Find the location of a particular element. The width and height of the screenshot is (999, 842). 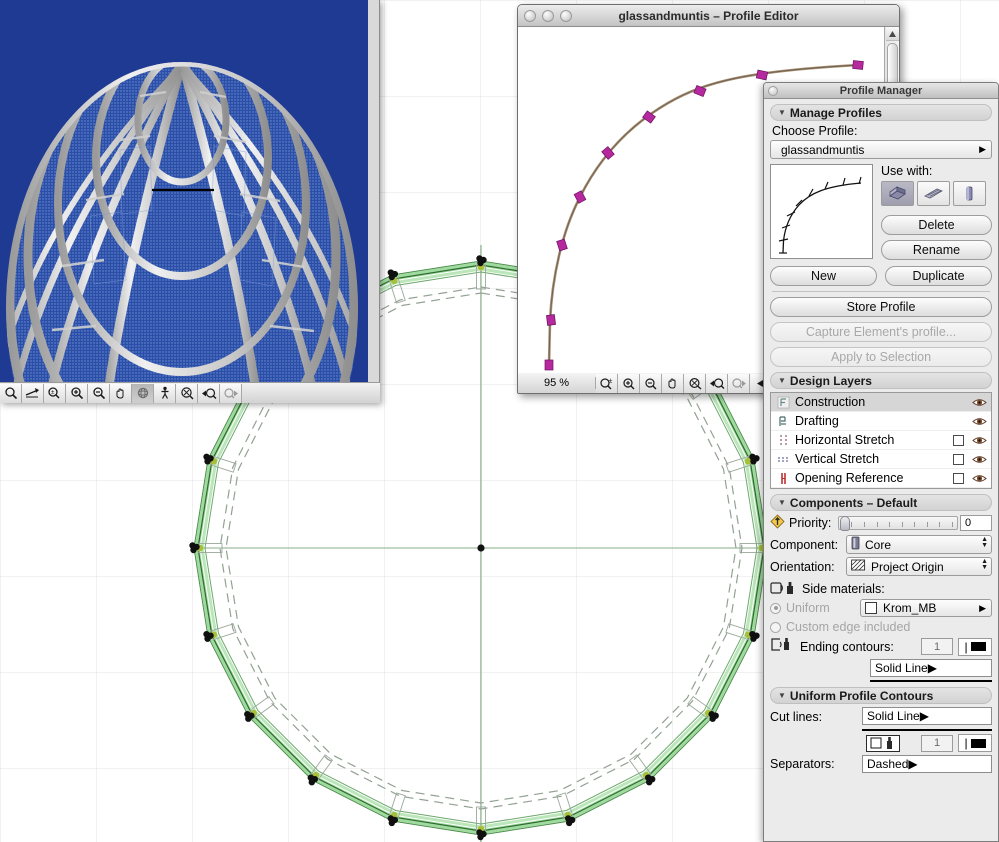

profile-editor-titlebar: glassandmuntis – Profile Editor is located at coordinates (708, 16).